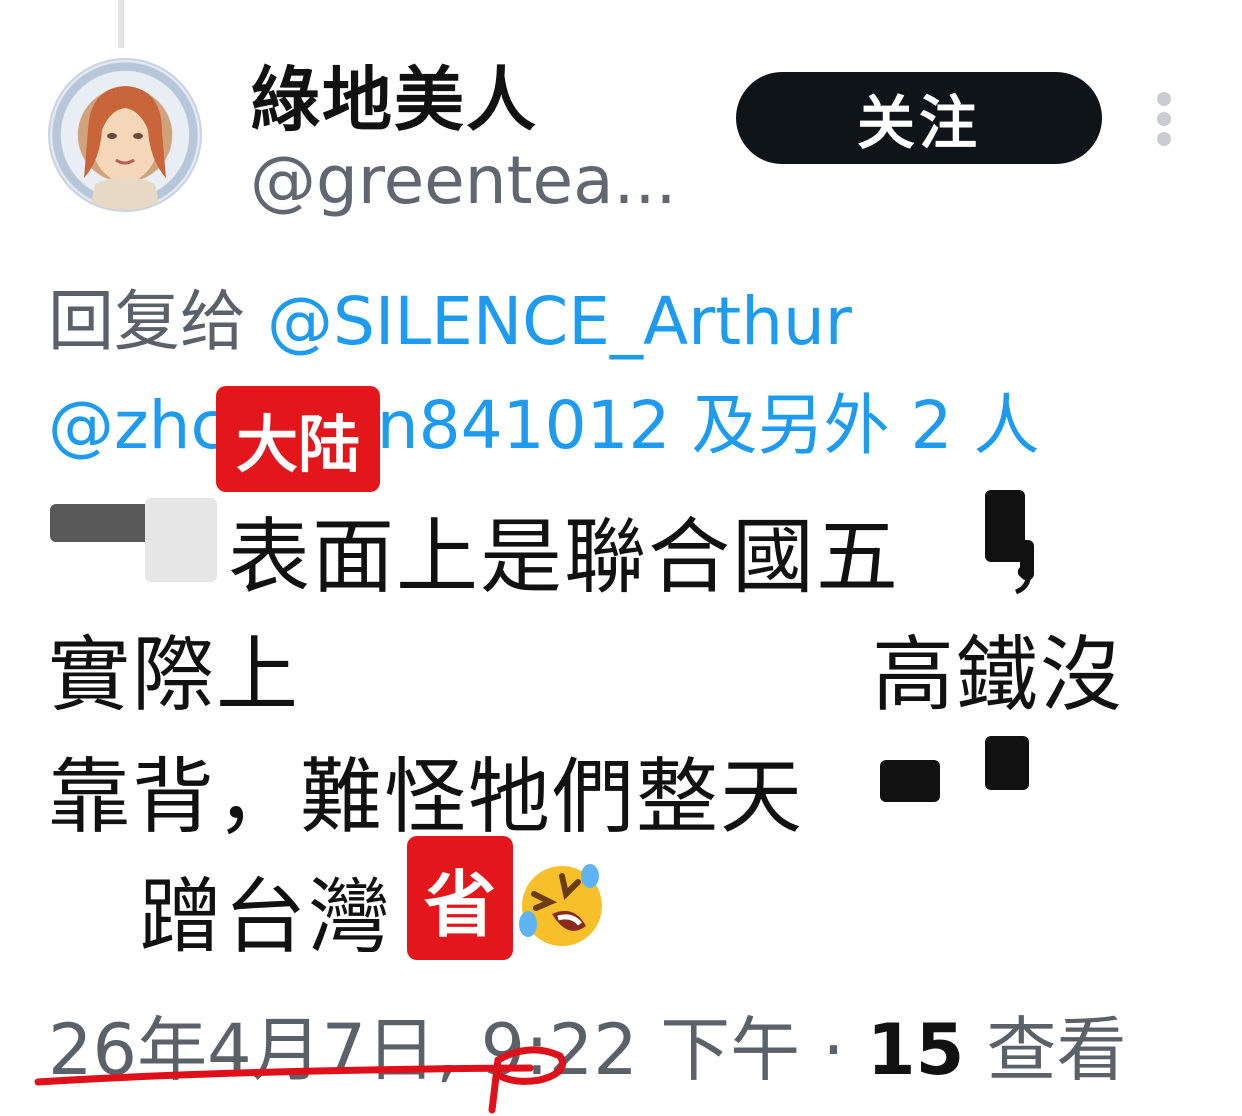  I want to click on annotation-tag-province: 省, so click(460, 898).